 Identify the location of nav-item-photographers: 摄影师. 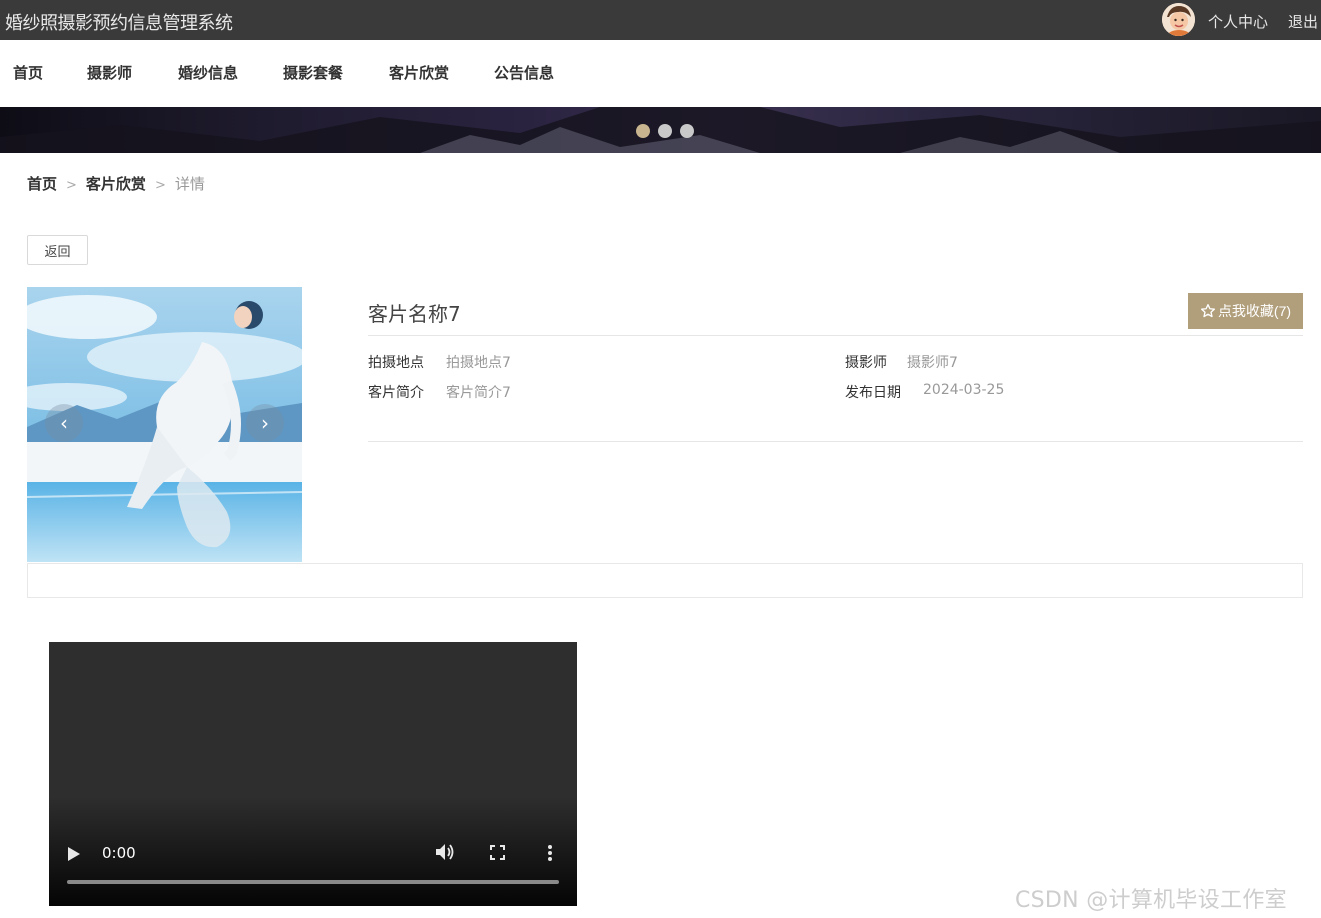
(109, 72).